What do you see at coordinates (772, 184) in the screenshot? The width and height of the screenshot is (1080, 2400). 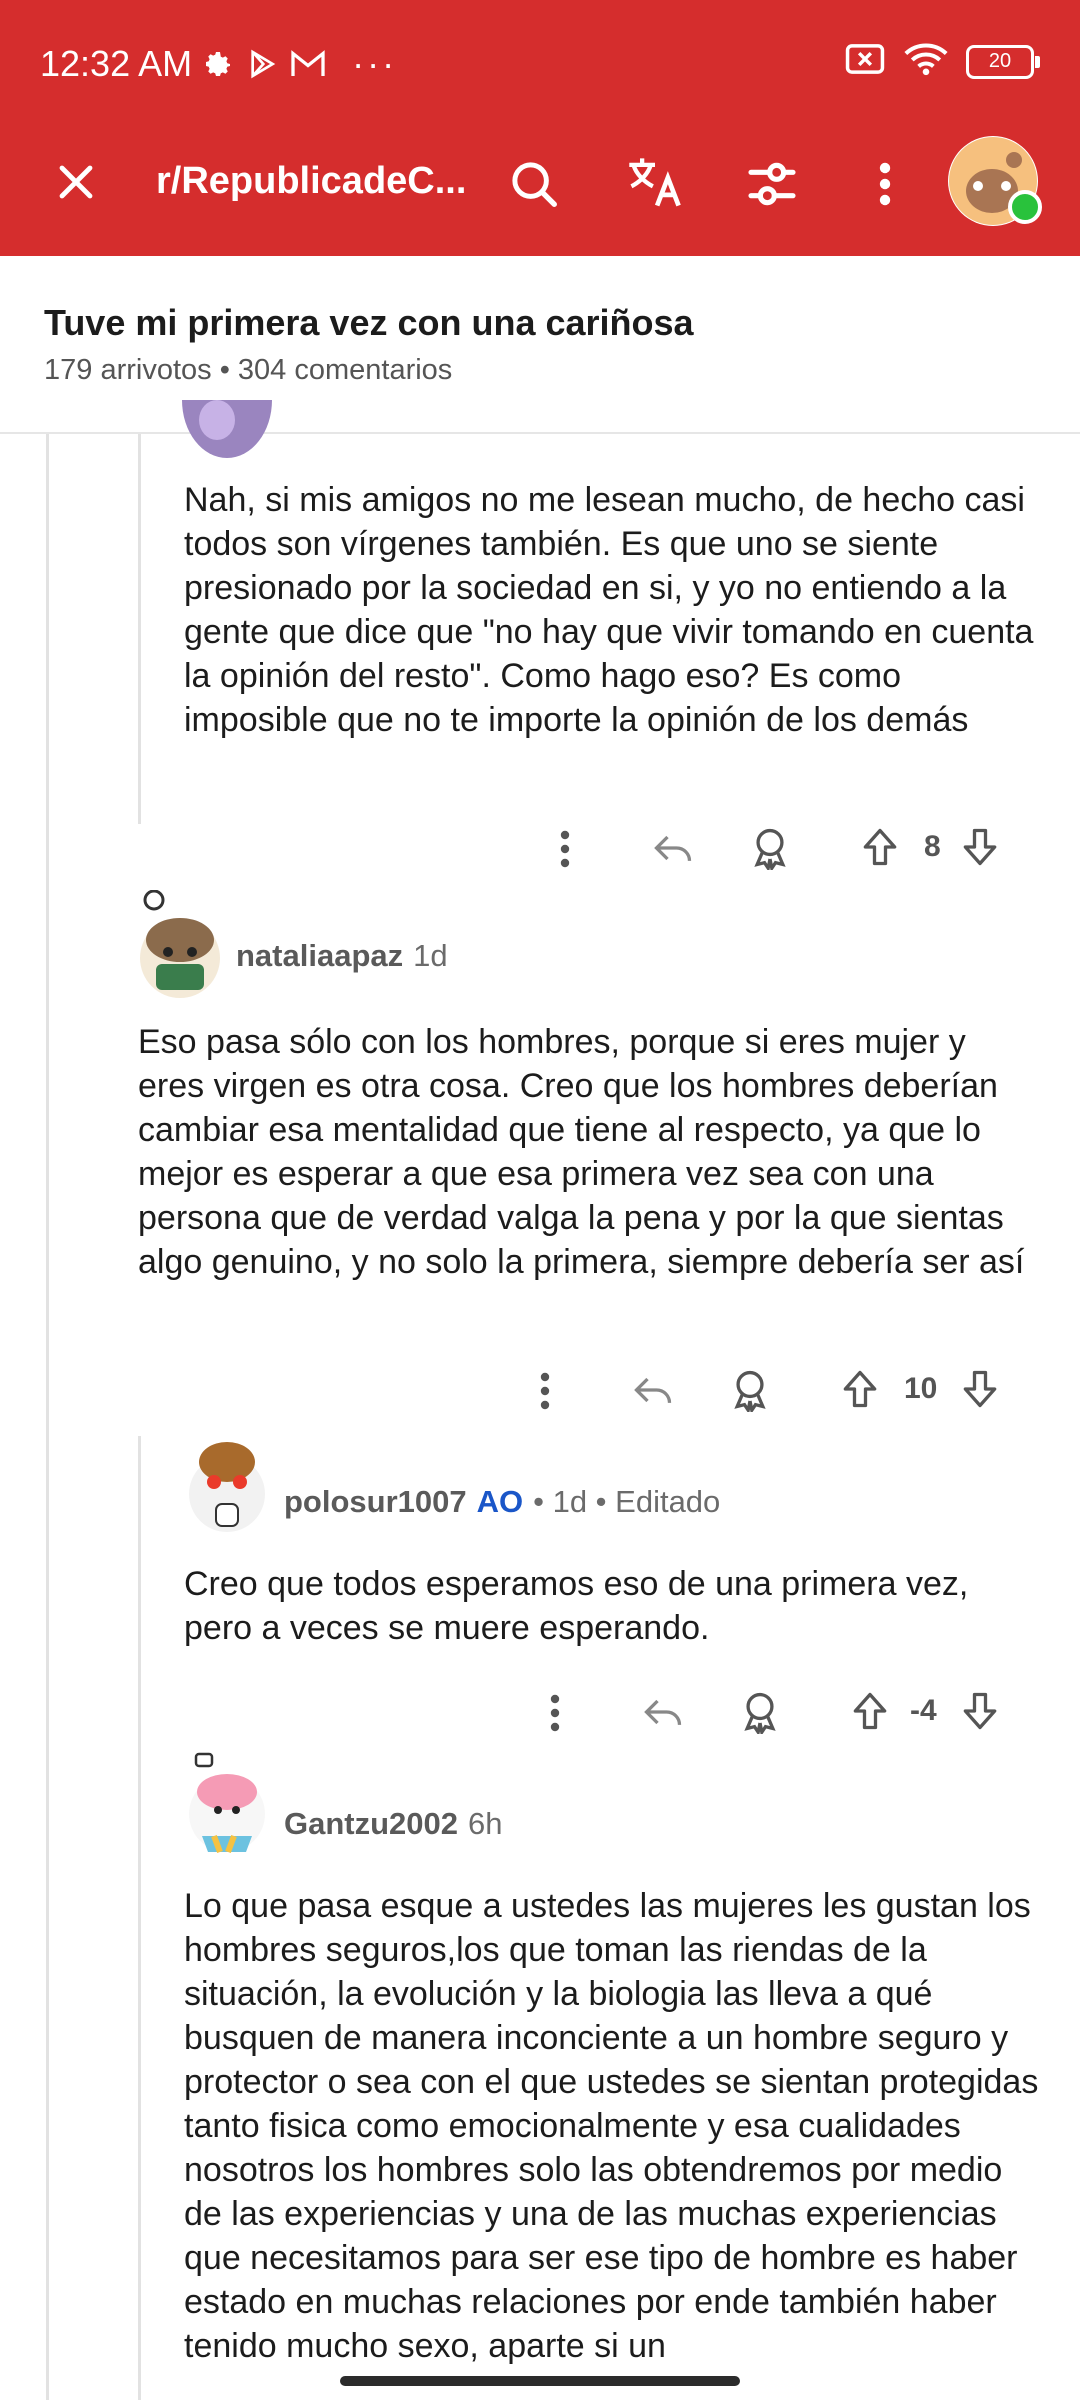 I see `filter-icon` at bounding box center [772, 184].